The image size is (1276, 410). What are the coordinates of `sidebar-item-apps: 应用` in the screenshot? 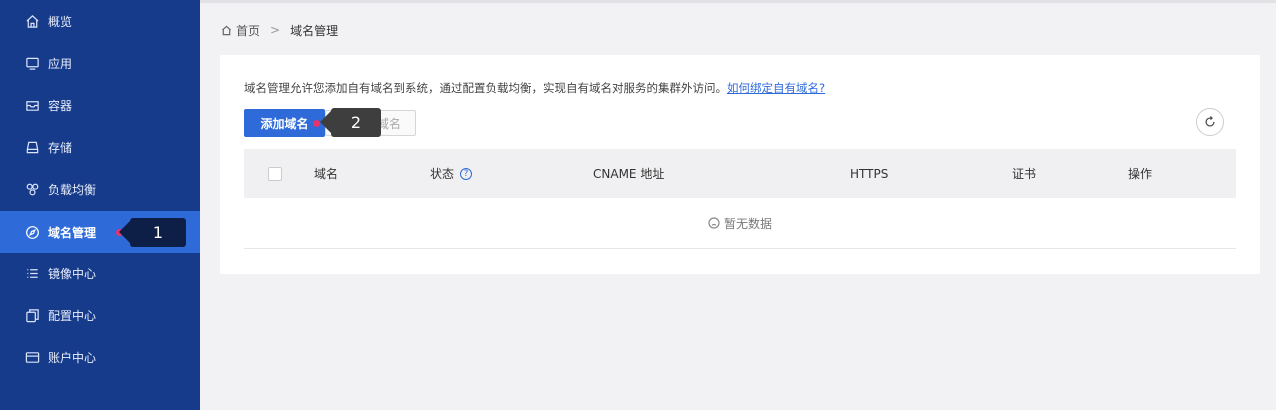 It's located at (100, 63).